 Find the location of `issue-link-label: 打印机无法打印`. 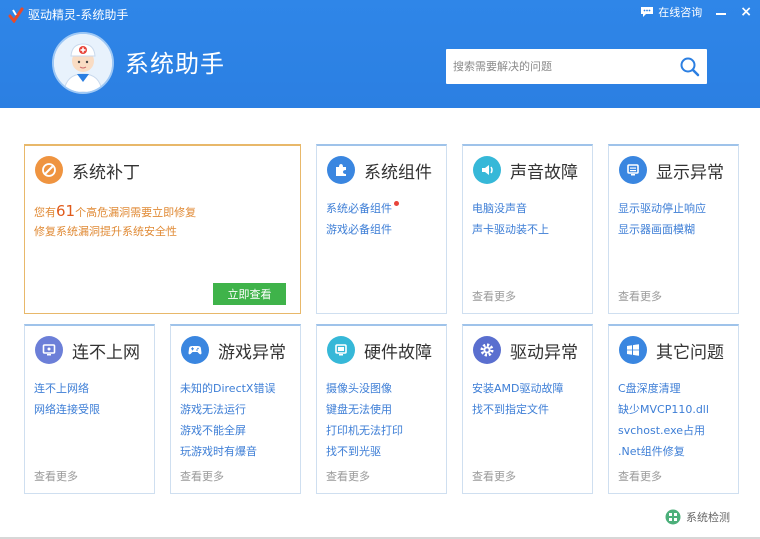

issue-link-label: 打印机无法打印 is located at coordinates (364, 430).